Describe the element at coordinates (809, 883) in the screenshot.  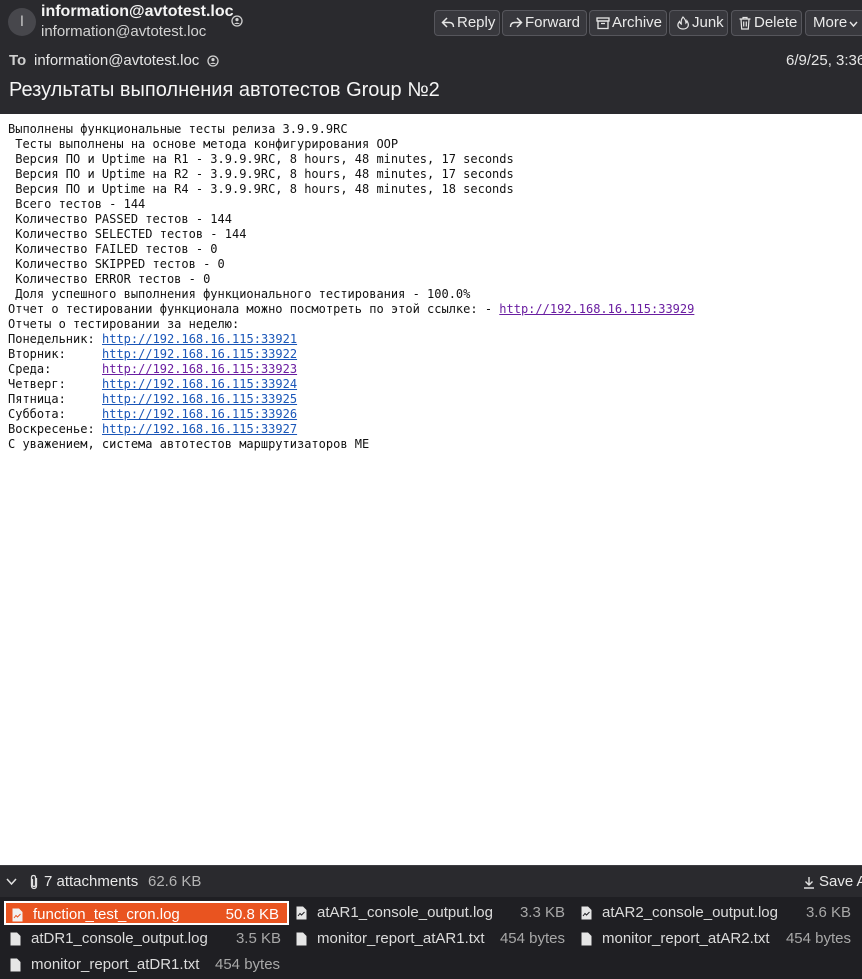
I see `download-icon` at that location.